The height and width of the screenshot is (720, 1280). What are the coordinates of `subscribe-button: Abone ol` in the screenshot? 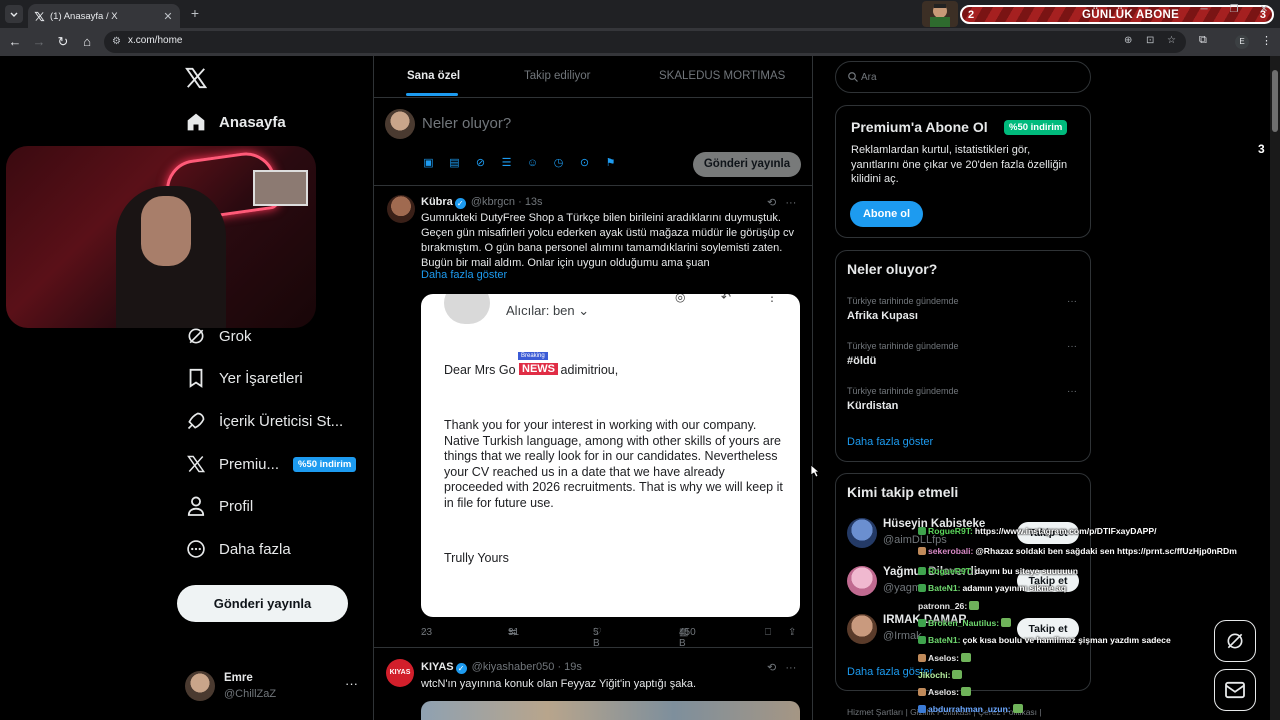 It's located at (886, 214).